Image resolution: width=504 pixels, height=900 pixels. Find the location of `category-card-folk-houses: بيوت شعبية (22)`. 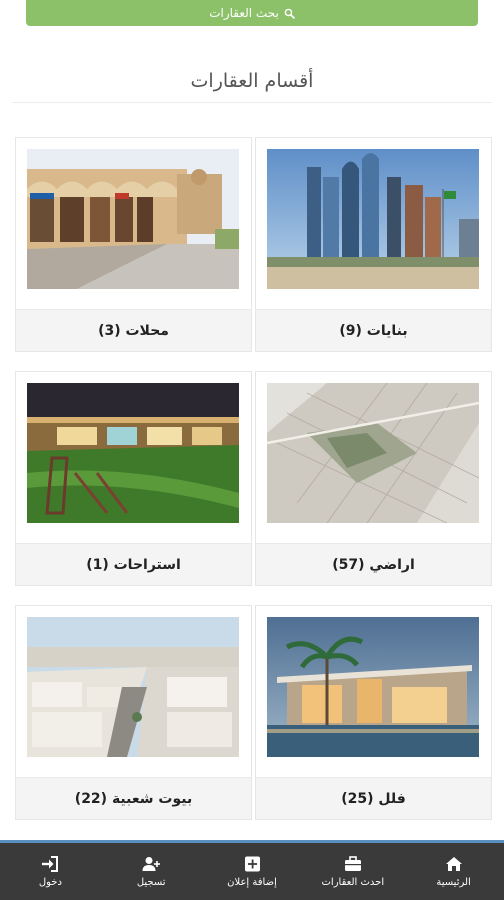

category-card-folk-houses: بيوت شعبية (22) is located at coordinates (133, 712).